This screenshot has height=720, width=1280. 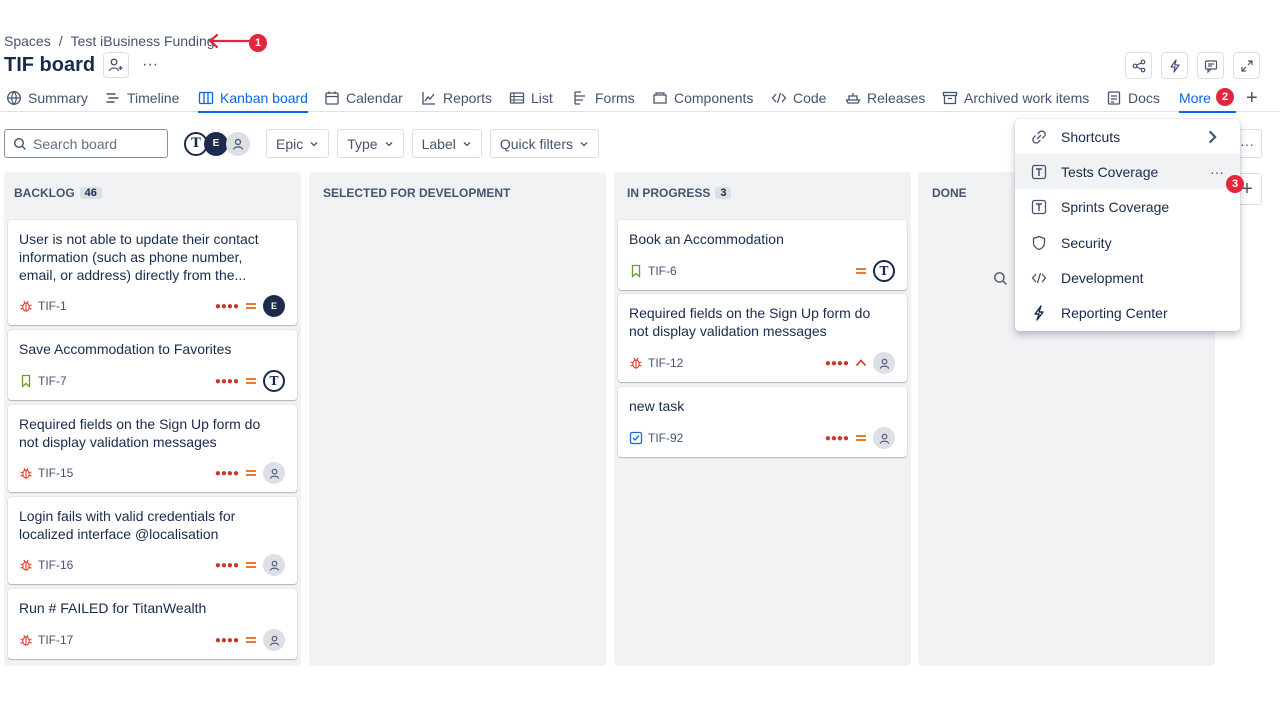 I want to click on empty-search-icon, so click(x=1000, y=278).